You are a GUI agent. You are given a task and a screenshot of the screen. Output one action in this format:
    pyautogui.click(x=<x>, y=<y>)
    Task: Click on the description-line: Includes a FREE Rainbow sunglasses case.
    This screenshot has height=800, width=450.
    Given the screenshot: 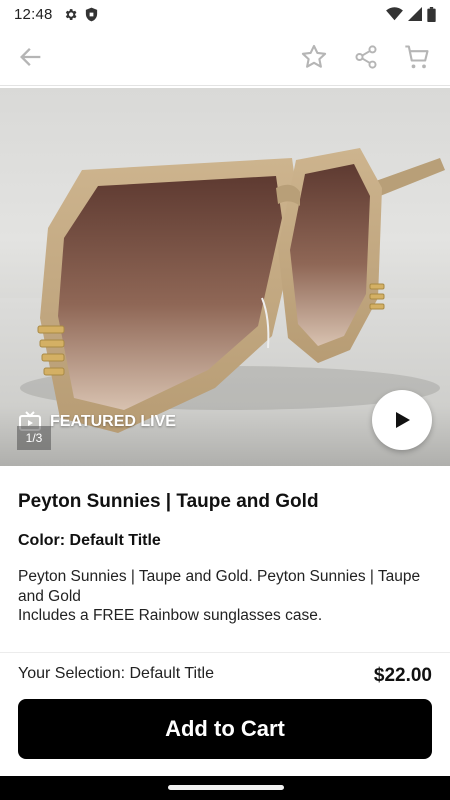 What is the action you would take?
    pyautogui.click(x=170, y=615)
    